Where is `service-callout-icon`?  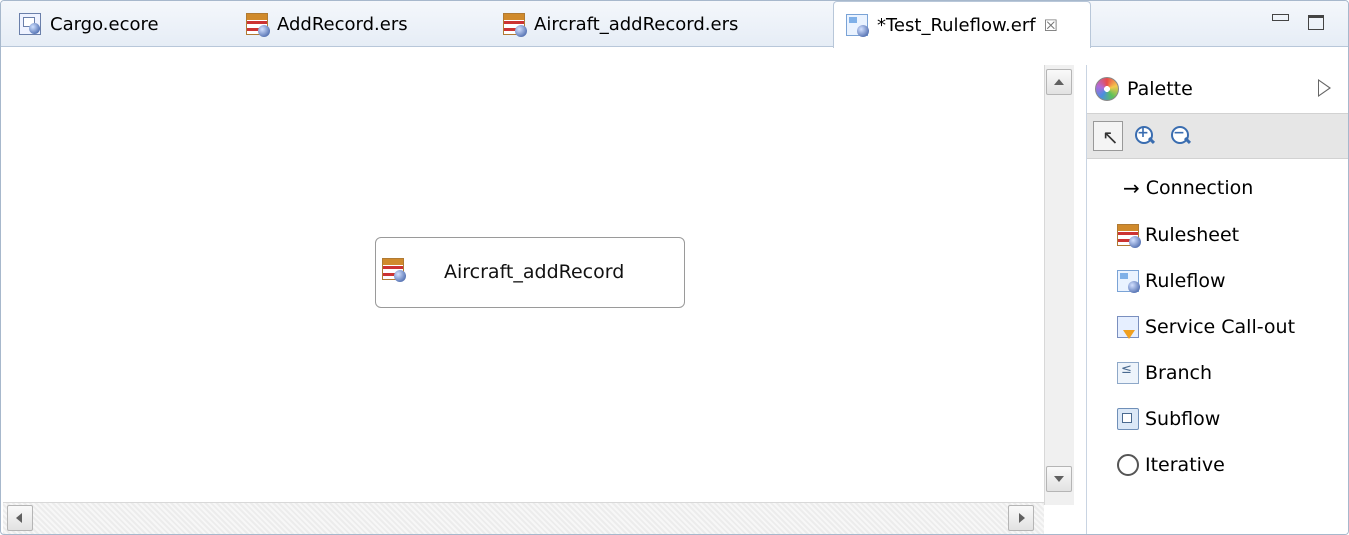
service-callout-icon is located at coordinates (1128, 327).